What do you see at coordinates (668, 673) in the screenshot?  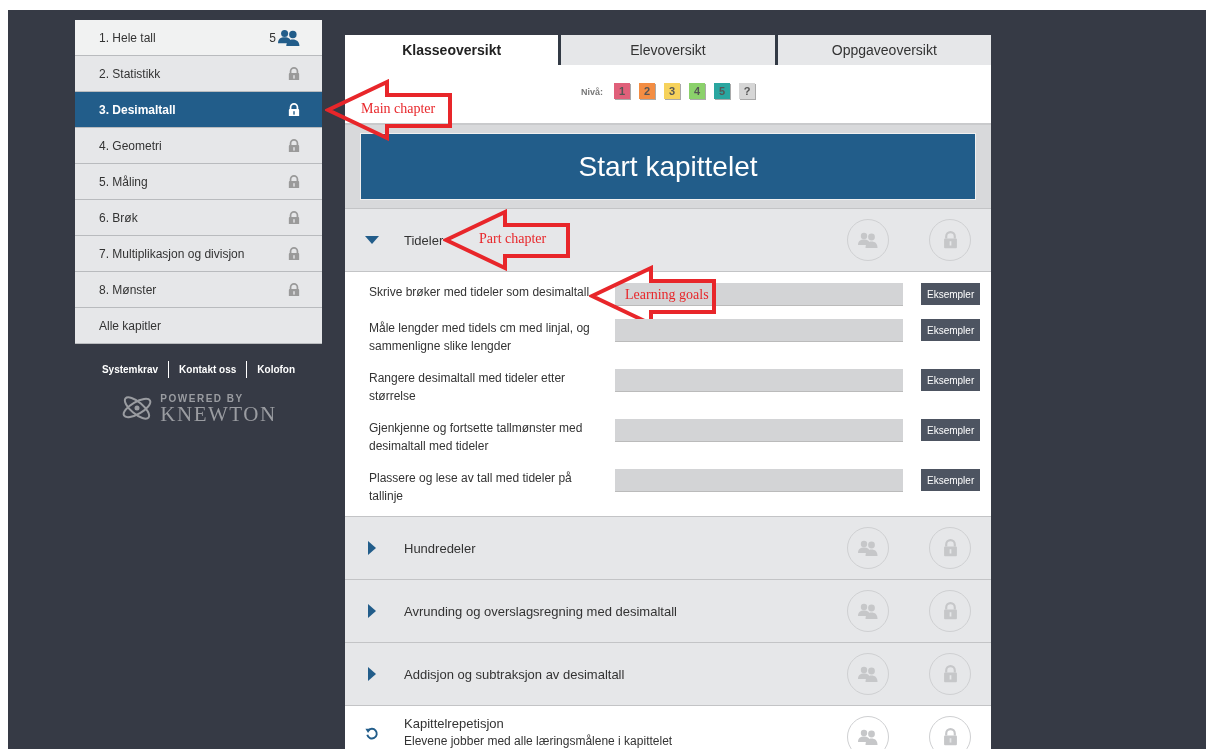 I see `chapter-section-header: Addisjon og subtraksjon av desimaltall` at bounding box center [668, 673].